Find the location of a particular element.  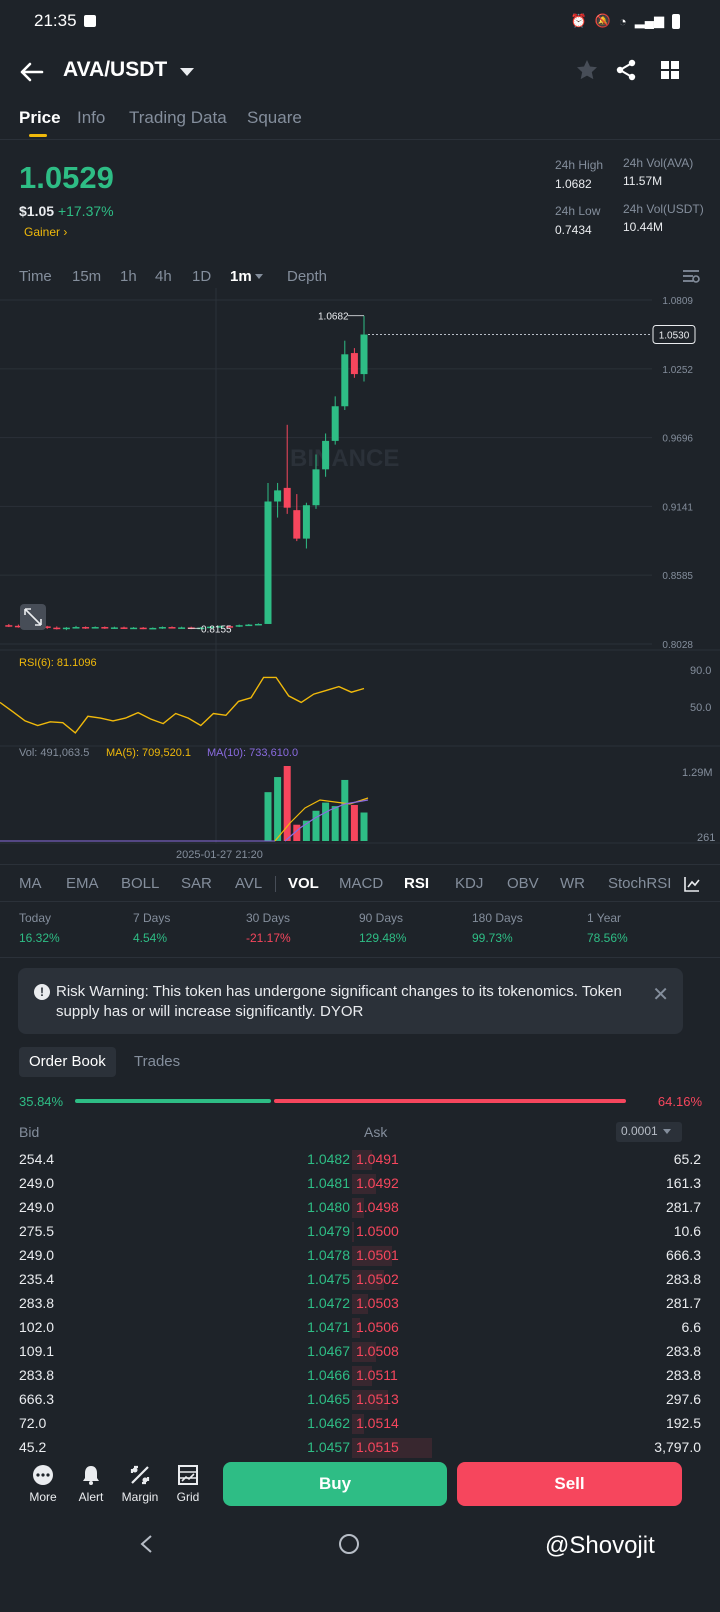

order-book-row: 249.0 1.0478 1.0501 666.3 is located at coordinates (360, 1256).